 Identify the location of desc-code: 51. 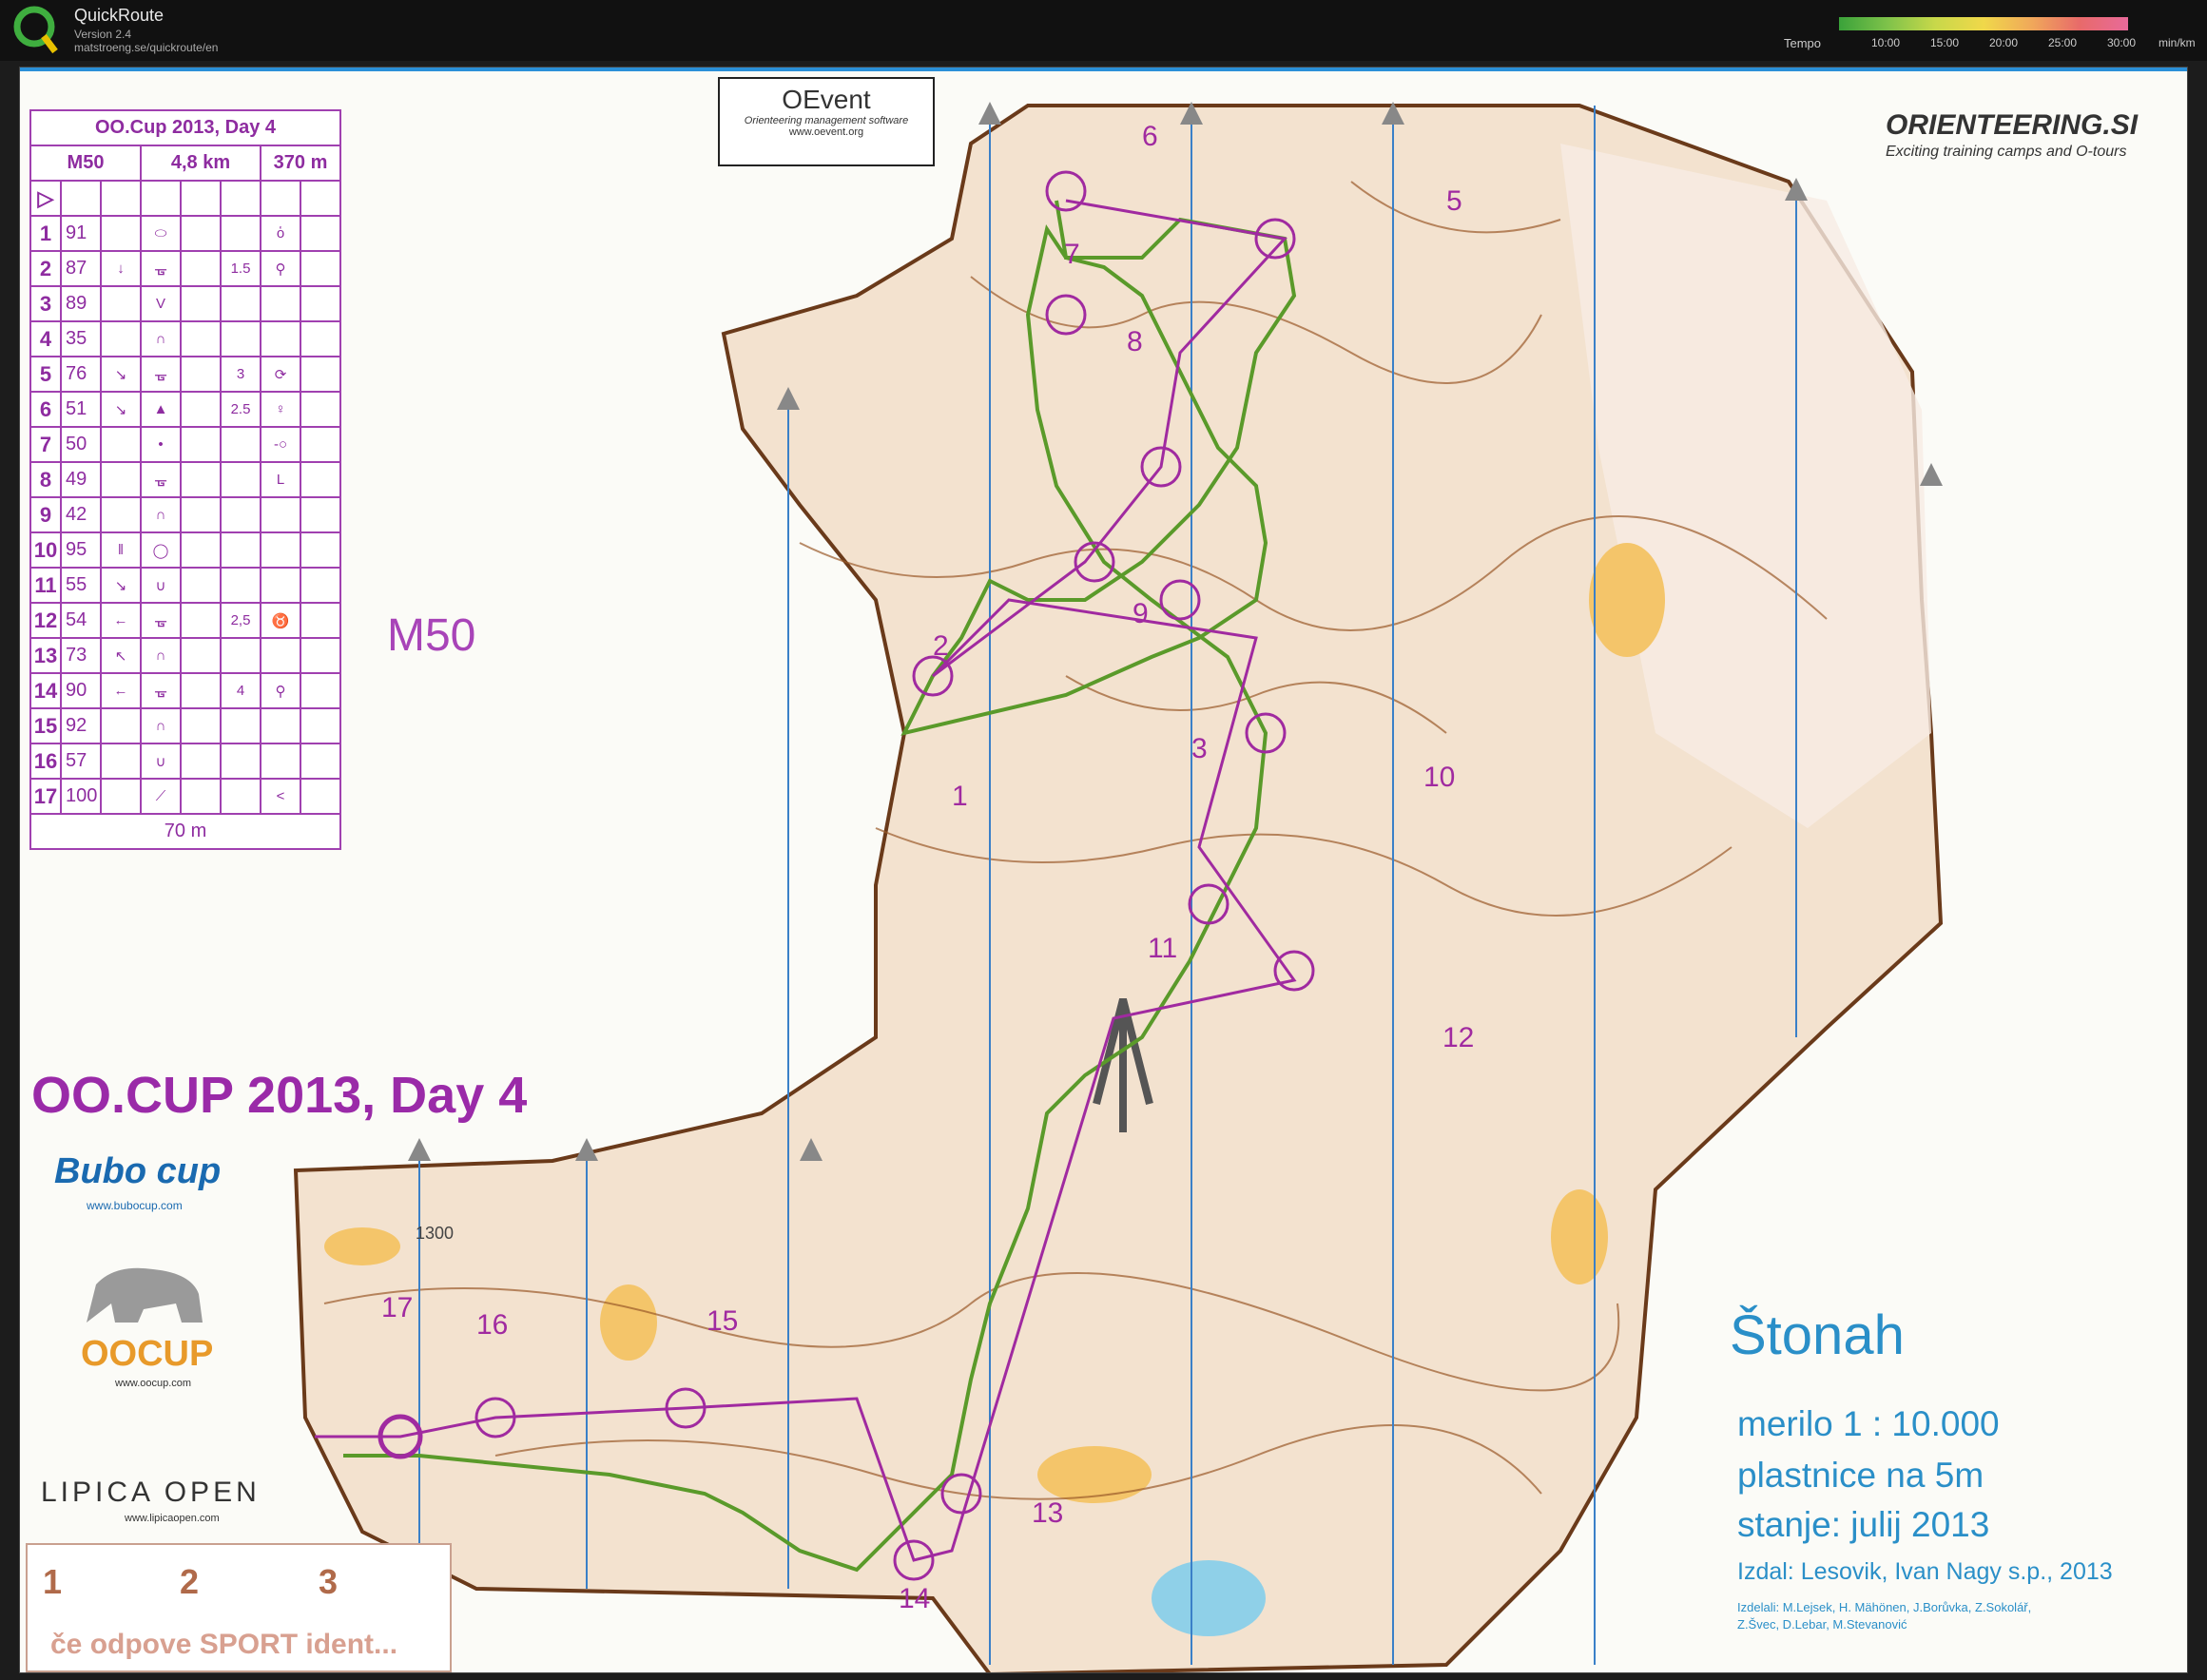
(81, 409).